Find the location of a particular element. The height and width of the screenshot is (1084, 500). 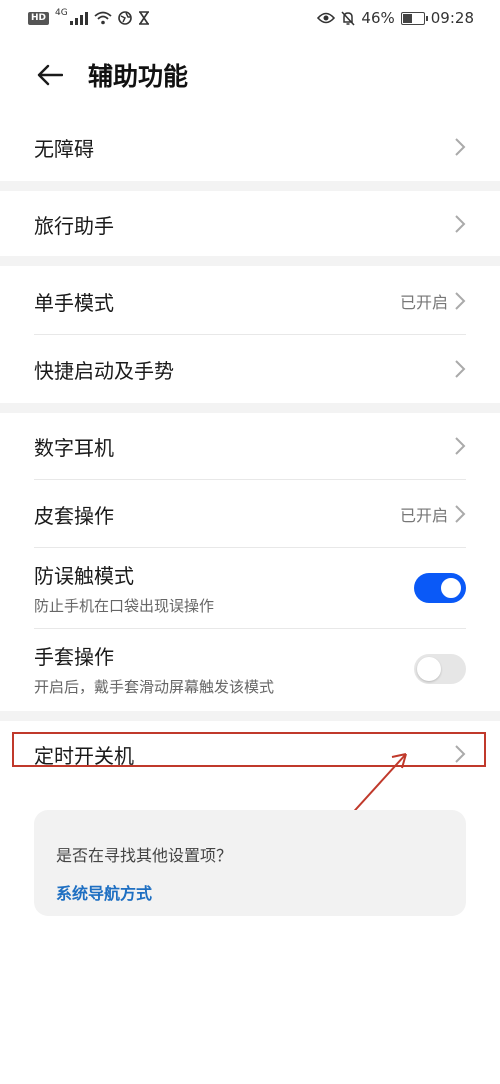

item-label: 单手模式 is located at coordinates (74, 302).